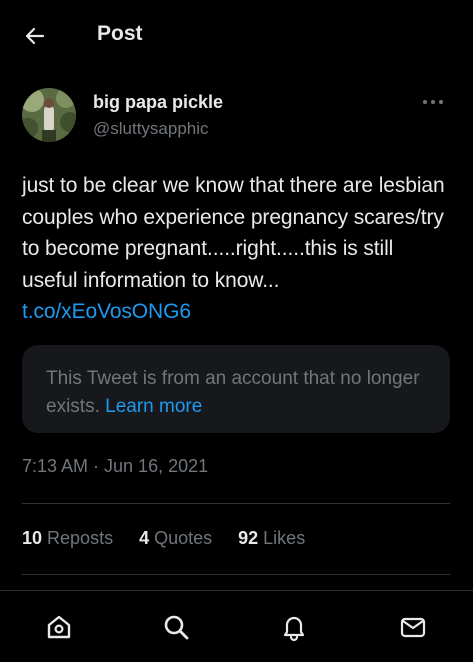  I want to click on more-horizontal-icon, so click(433, 102).